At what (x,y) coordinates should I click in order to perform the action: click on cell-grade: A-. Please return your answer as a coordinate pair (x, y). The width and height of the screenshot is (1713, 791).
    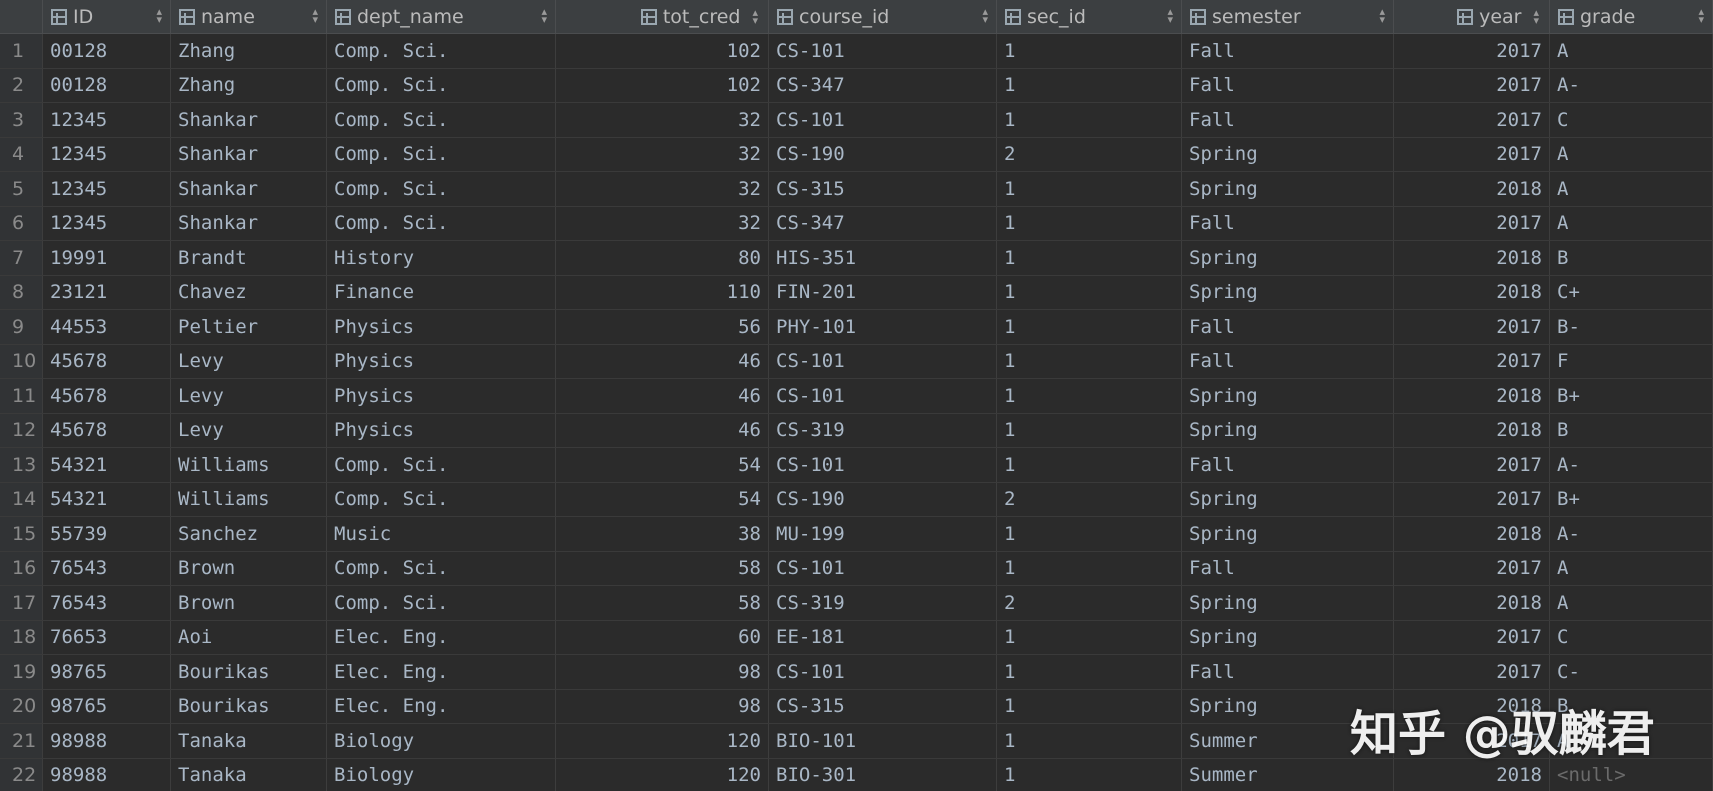
    Looking at the image, I should click on (1631, 85).